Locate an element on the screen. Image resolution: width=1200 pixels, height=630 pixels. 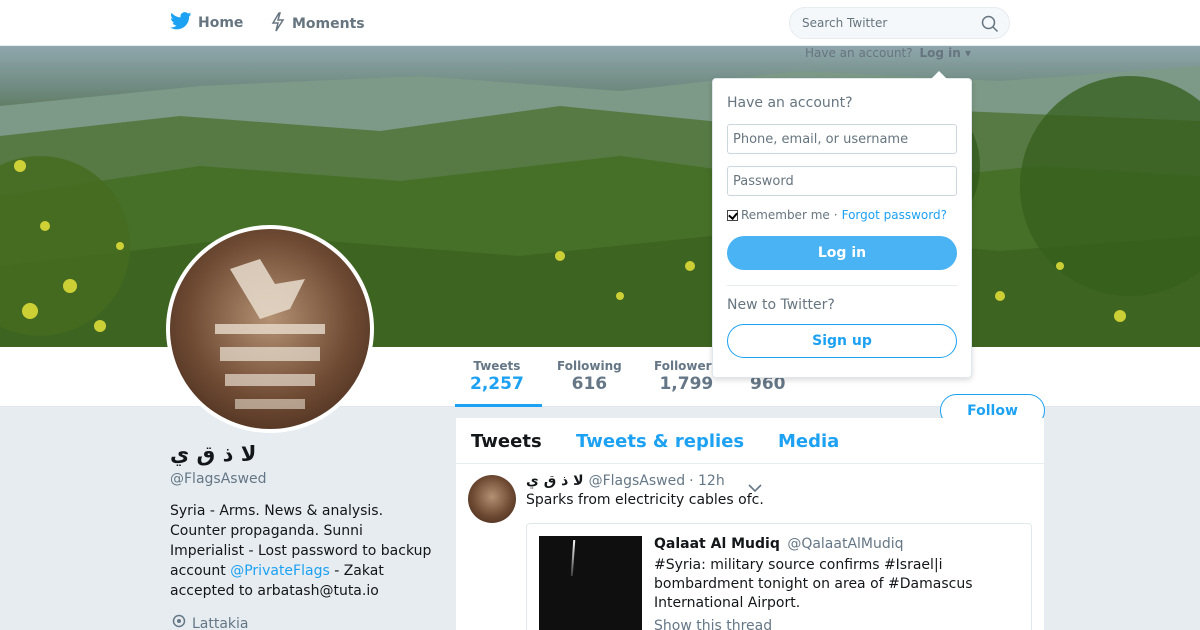
stat-following-label: Following is located at coordinates (589, 366).